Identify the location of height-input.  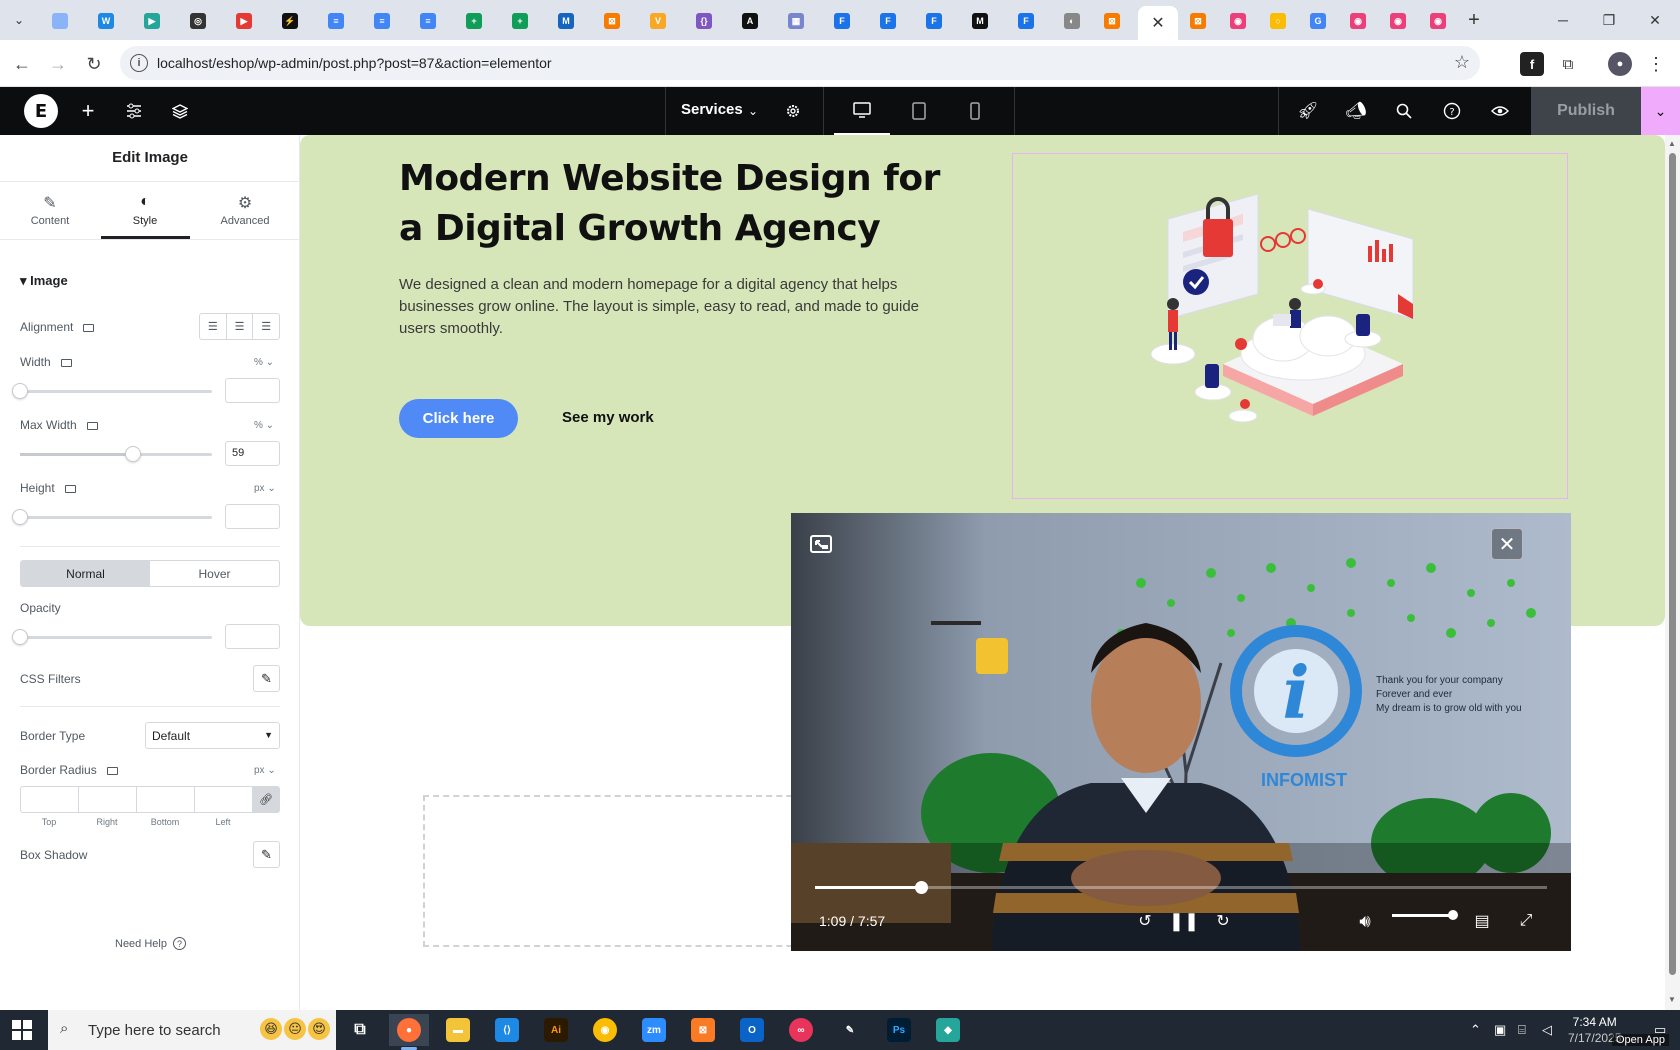
(252, 516).